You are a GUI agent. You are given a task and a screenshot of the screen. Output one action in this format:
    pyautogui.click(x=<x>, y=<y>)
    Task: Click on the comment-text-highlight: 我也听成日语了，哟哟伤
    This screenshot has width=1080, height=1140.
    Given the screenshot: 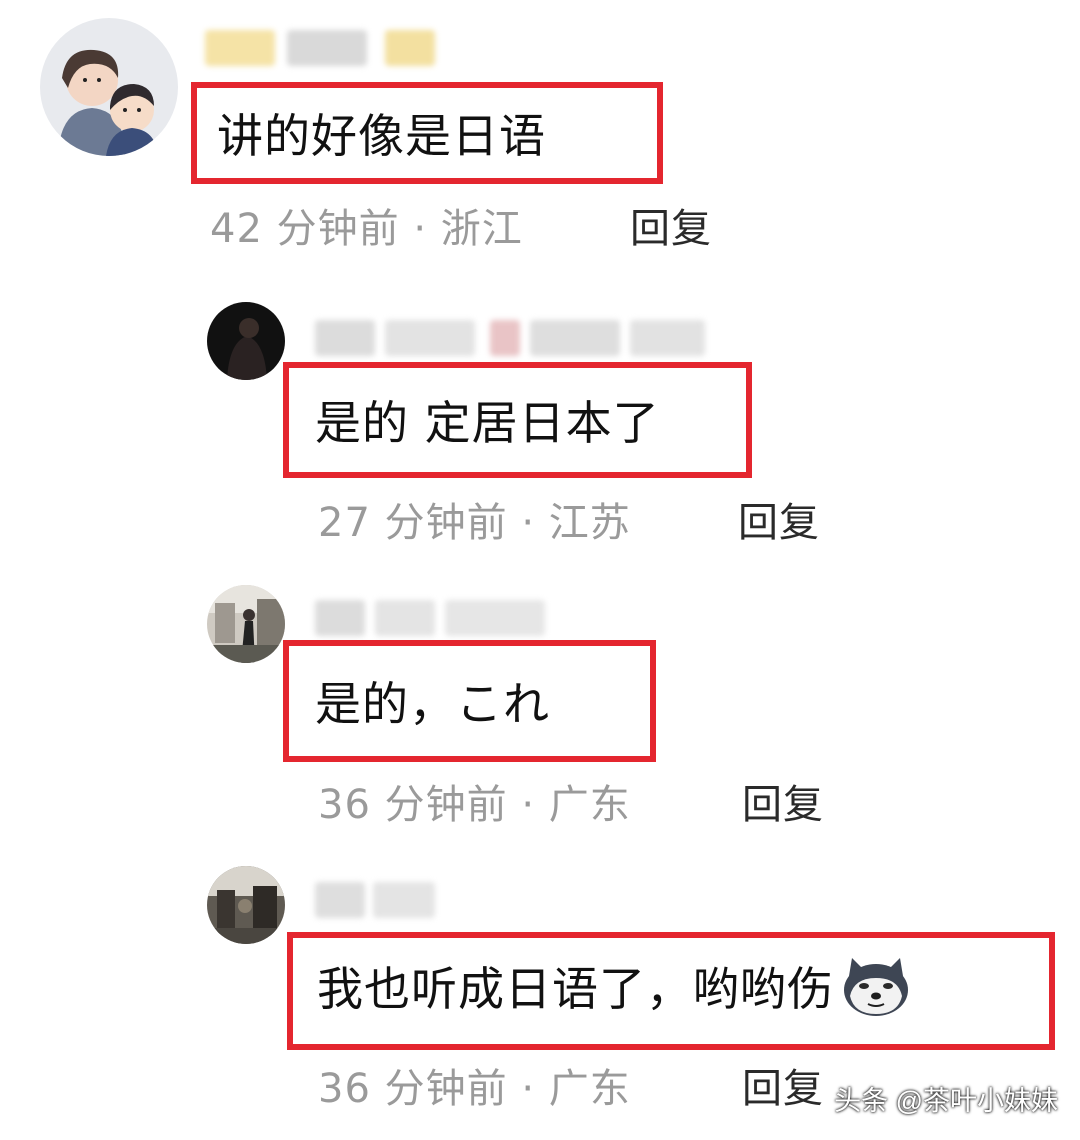 What is the action you would take?
    pyautogui.click(x=671, y=991)
    